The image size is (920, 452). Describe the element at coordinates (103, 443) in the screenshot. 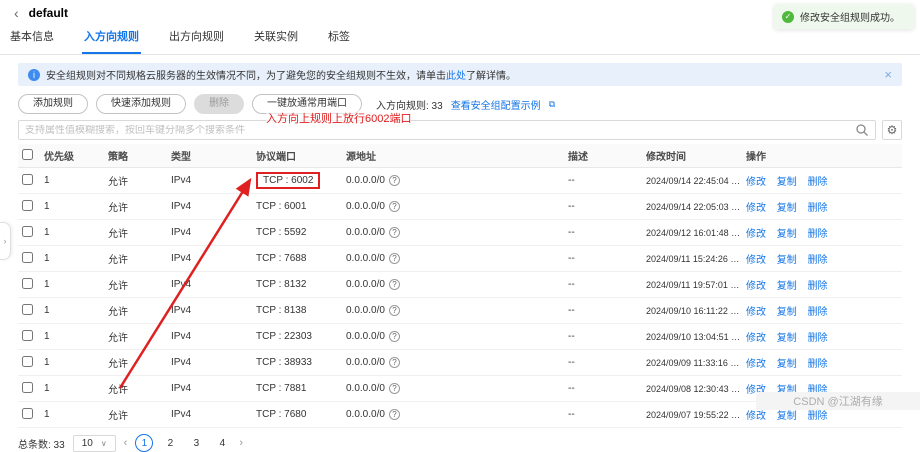

I see `chevron-down-icon: ∨` at that location.